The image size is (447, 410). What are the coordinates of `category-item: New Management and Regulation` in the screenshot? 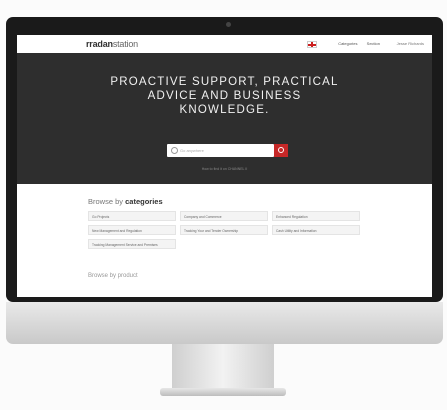 It's located at (132, 230).